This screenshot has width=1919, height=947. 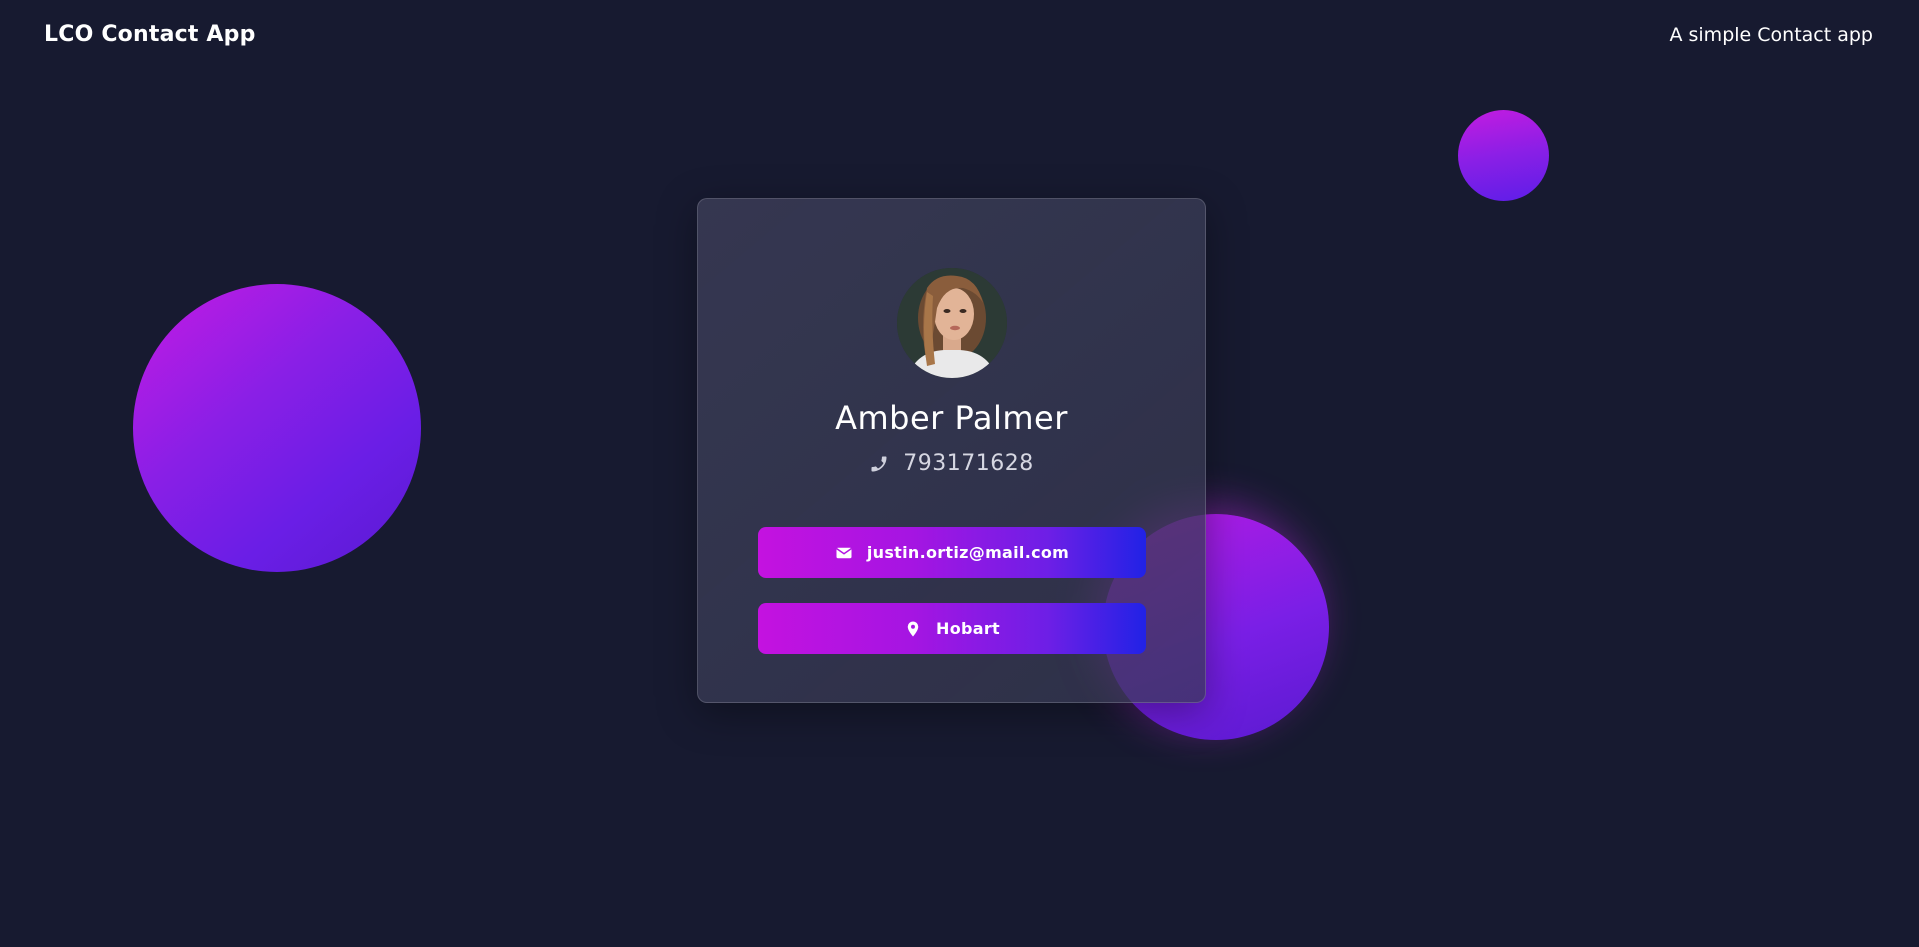 I want to click on email-button: justin.ortiz@mail.com, so click(x=952, y=552).